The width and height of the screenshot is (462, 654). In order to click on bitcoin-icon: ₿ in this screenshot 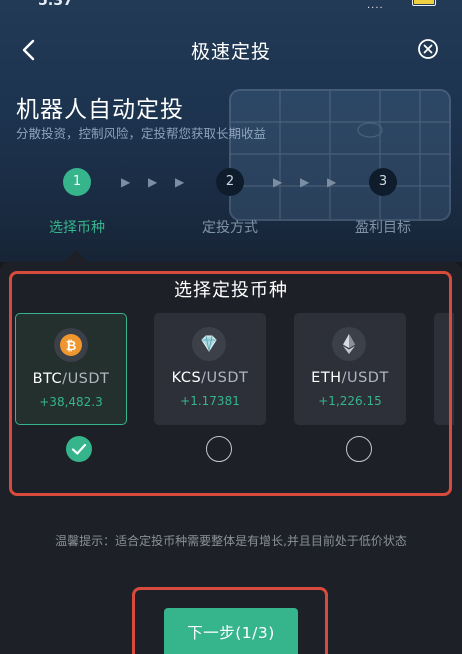, I will do `click(71, 345)`.